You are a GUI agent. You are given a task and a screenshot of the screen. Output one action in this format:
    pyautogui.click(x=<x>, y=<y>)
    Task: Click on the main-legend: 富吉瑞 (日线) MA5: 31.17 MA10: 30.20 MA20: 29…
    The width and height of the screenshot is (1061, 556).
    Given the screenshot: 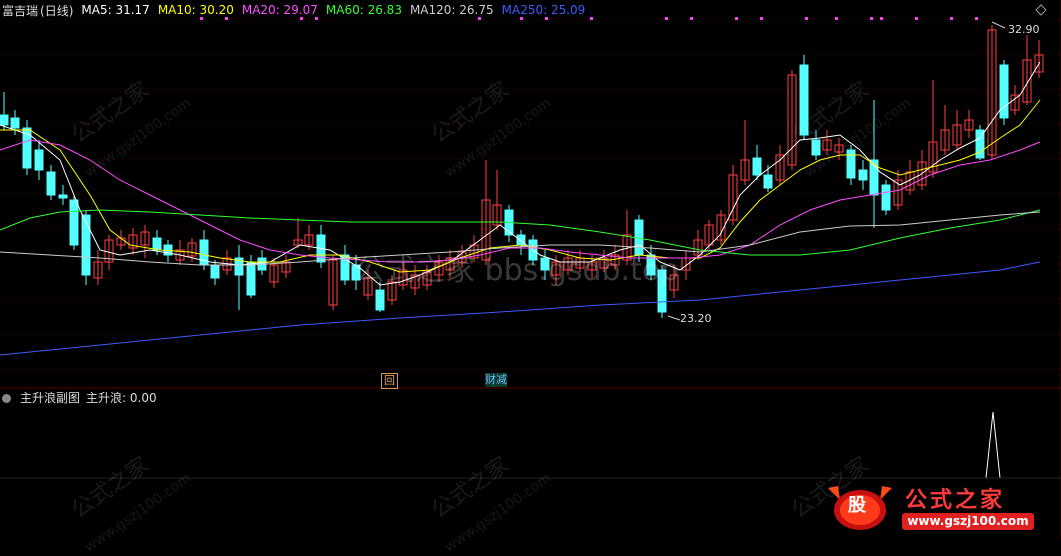 What is the action you would take?
    pyautogui.click(x=293, y=10)
    